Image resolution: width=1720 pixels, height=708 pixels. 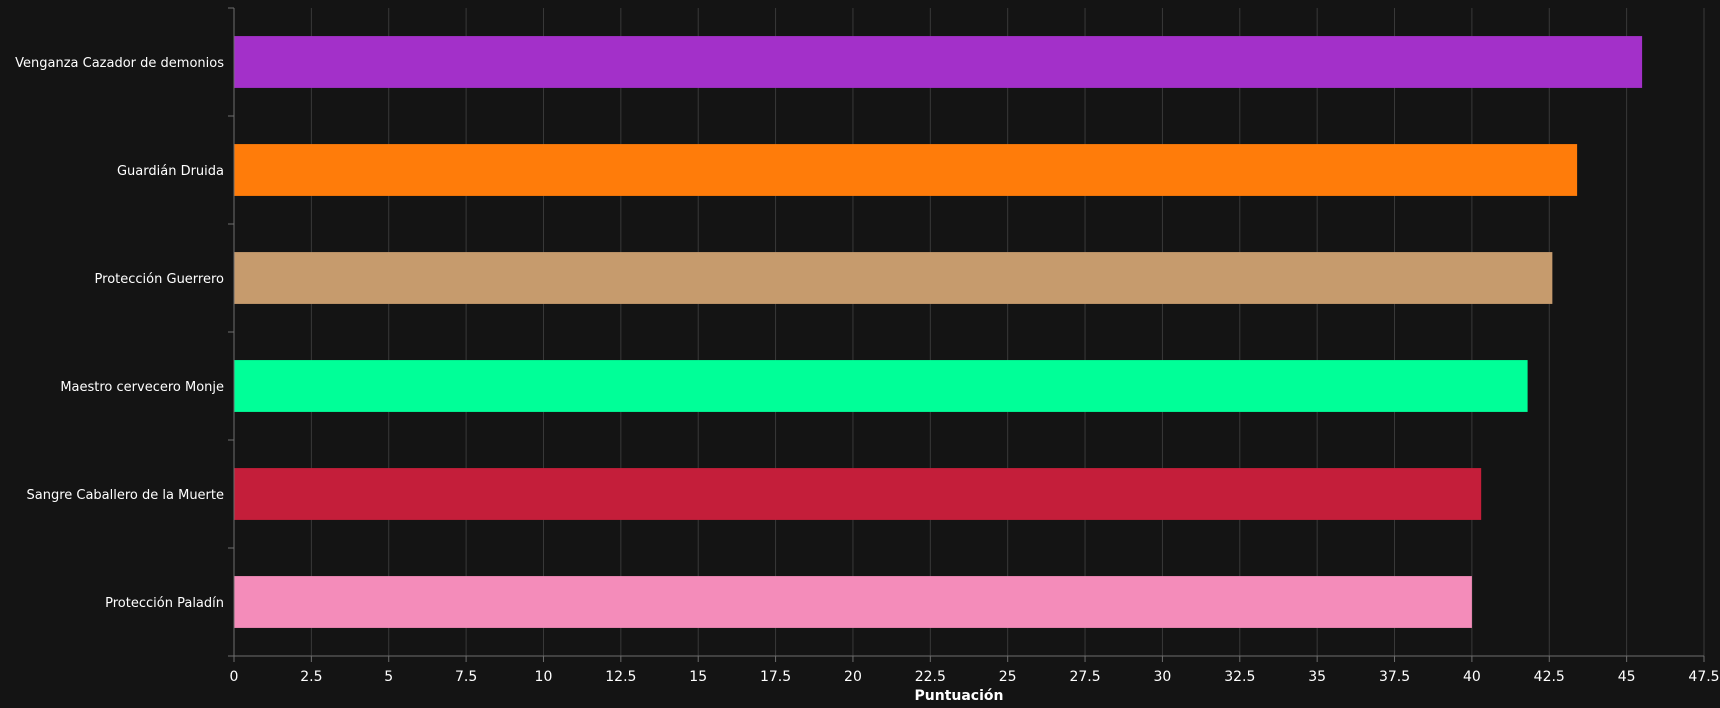 What do you see at coordinates (1084, 677) in the screenshot?
I see `x-tick-label: 27.5` at bounding box center [1084, 677].